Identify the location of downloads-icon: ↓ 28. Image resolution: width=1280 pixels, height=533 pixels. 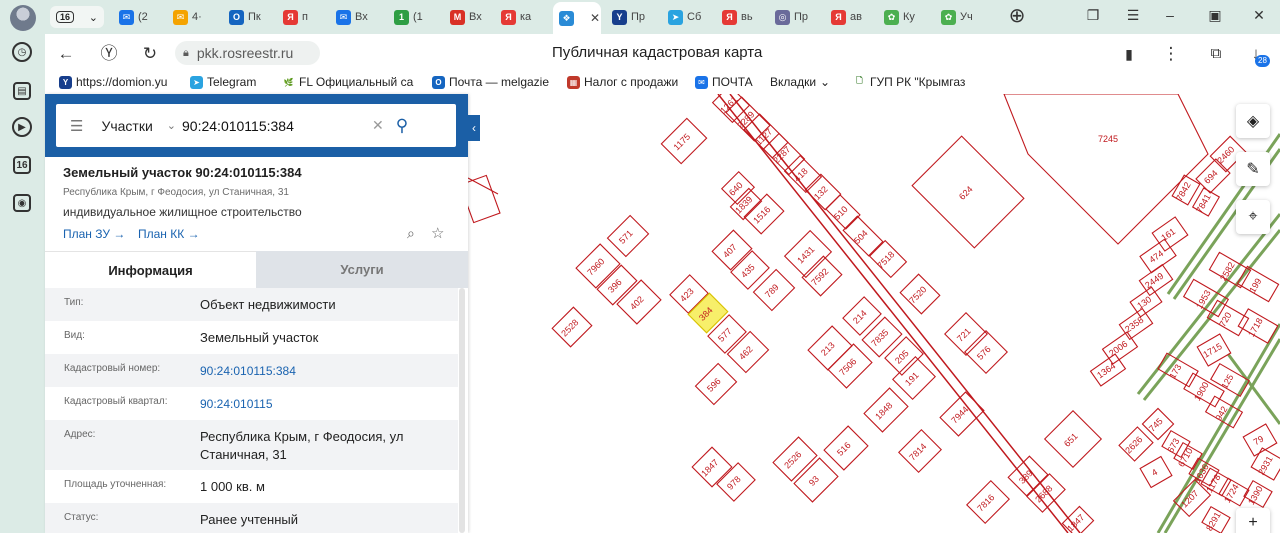
(1257, 55).